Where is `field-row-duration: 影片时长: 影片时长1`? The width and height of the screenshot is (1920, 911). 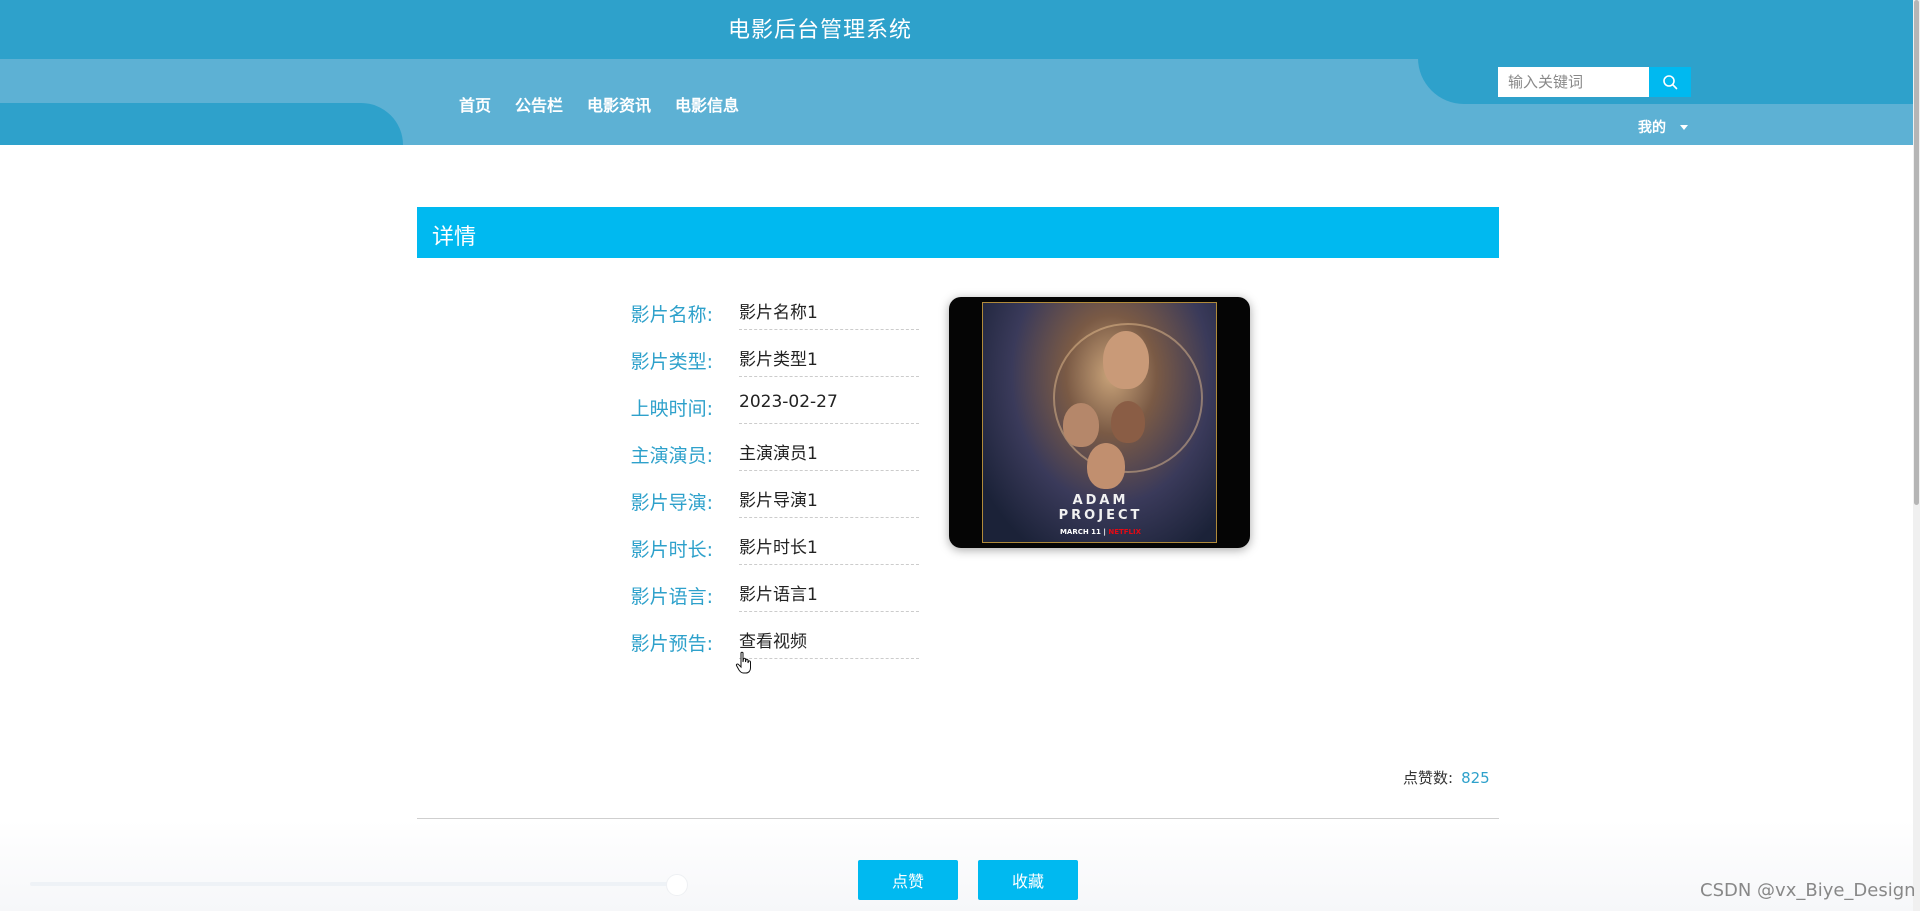 field-row-duration: 影片时长: 影片时长1 is located at coordinates (760, 554).